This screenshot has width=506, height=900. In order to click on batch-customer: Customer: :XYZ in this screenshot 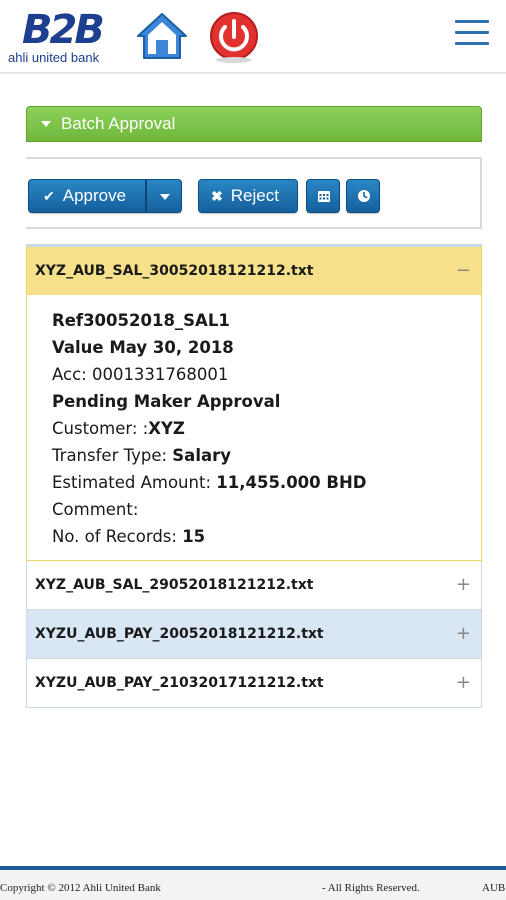, I will do `click(266, 428)`.